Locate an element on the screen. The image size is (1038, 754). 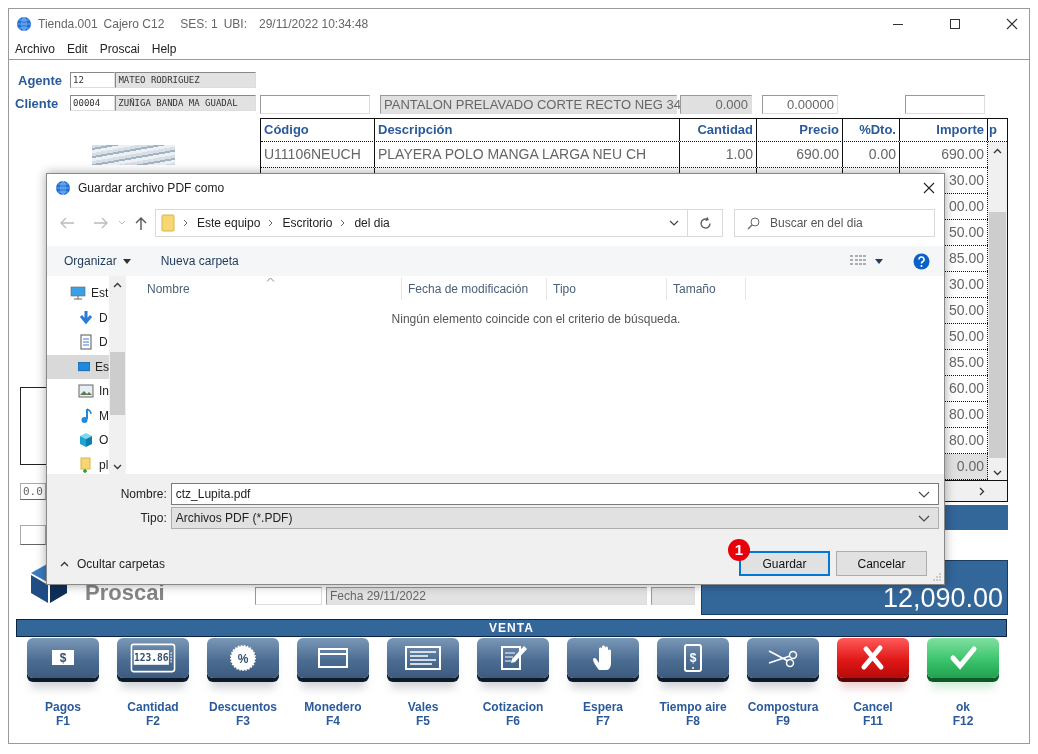
column-header: Fecha de modificación is located at coordinates (473, 289).